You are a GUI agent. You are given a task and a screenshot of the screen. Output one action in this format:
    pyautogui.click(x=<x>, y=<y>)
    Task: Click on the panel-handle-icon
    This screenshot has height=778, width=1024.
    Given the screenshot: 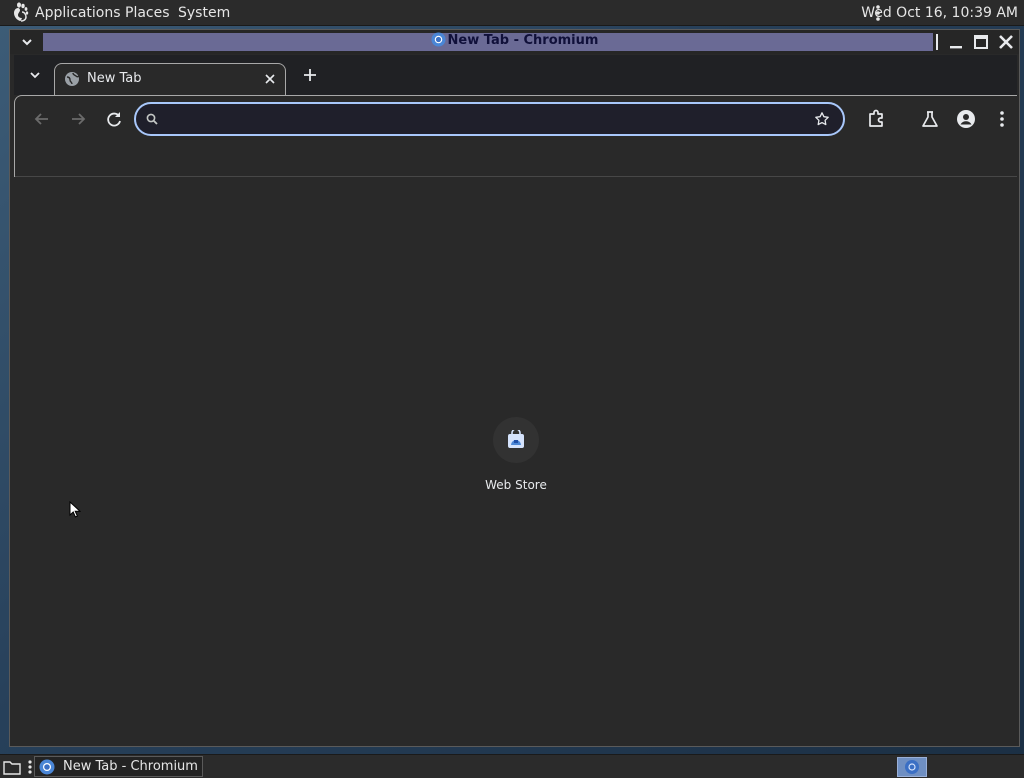 What is the action you would take?
    pyautogui.click(x=30, y=767)
    